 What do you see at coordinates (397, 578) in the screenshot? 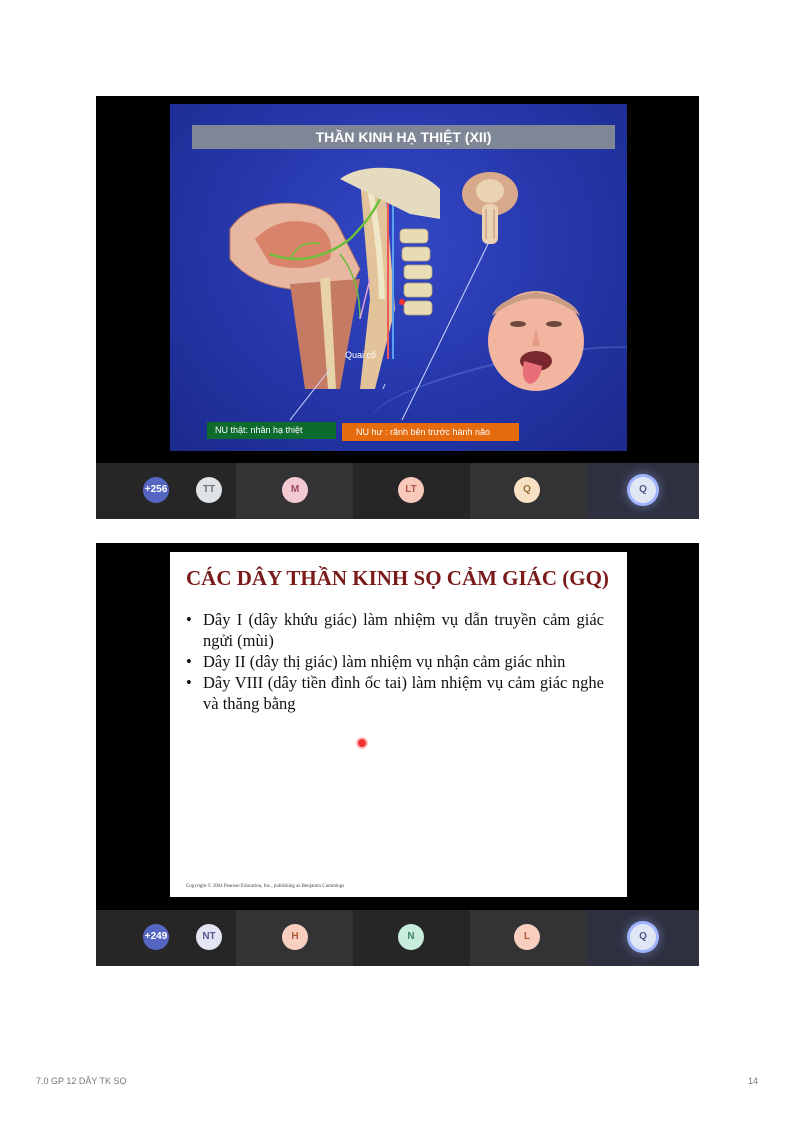
I see `slide-title: CÁC DÂY THẦN KINH SỌ CẢM GIÁC (GQ)` at bounding box center [397, 578].